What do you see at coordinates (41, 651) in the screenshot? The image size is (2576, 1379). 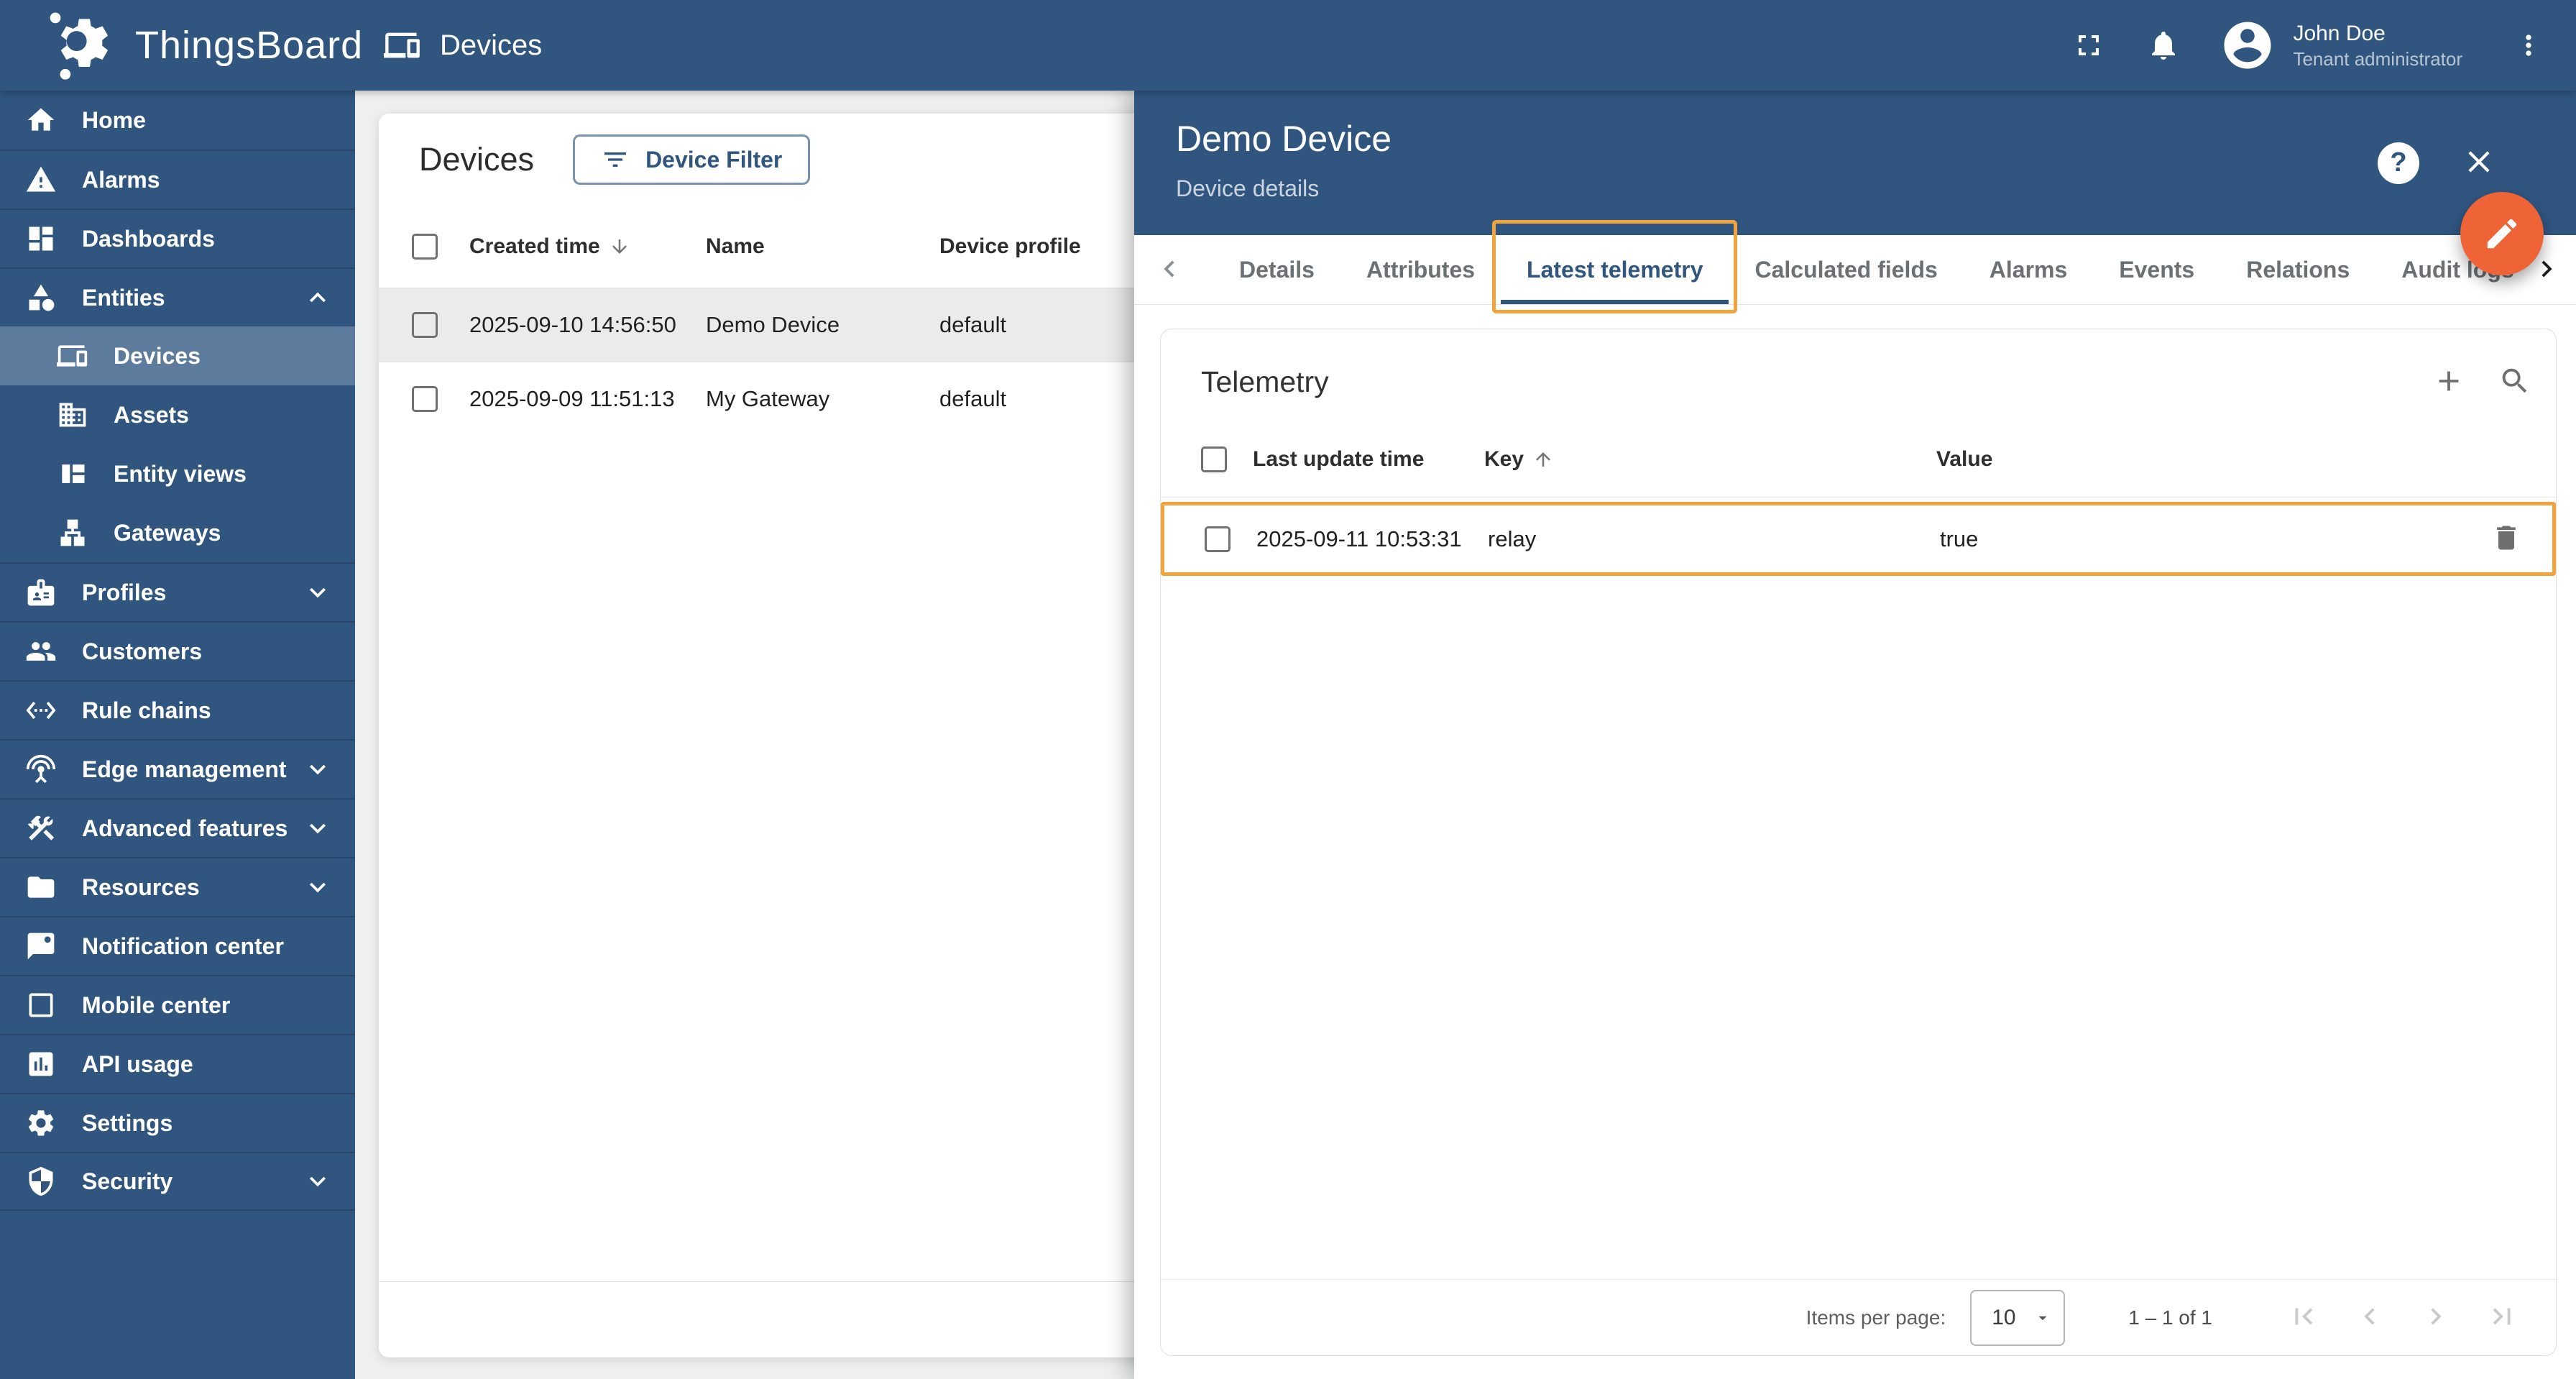 I see `customers-icon` at bounding box center [41, 651].